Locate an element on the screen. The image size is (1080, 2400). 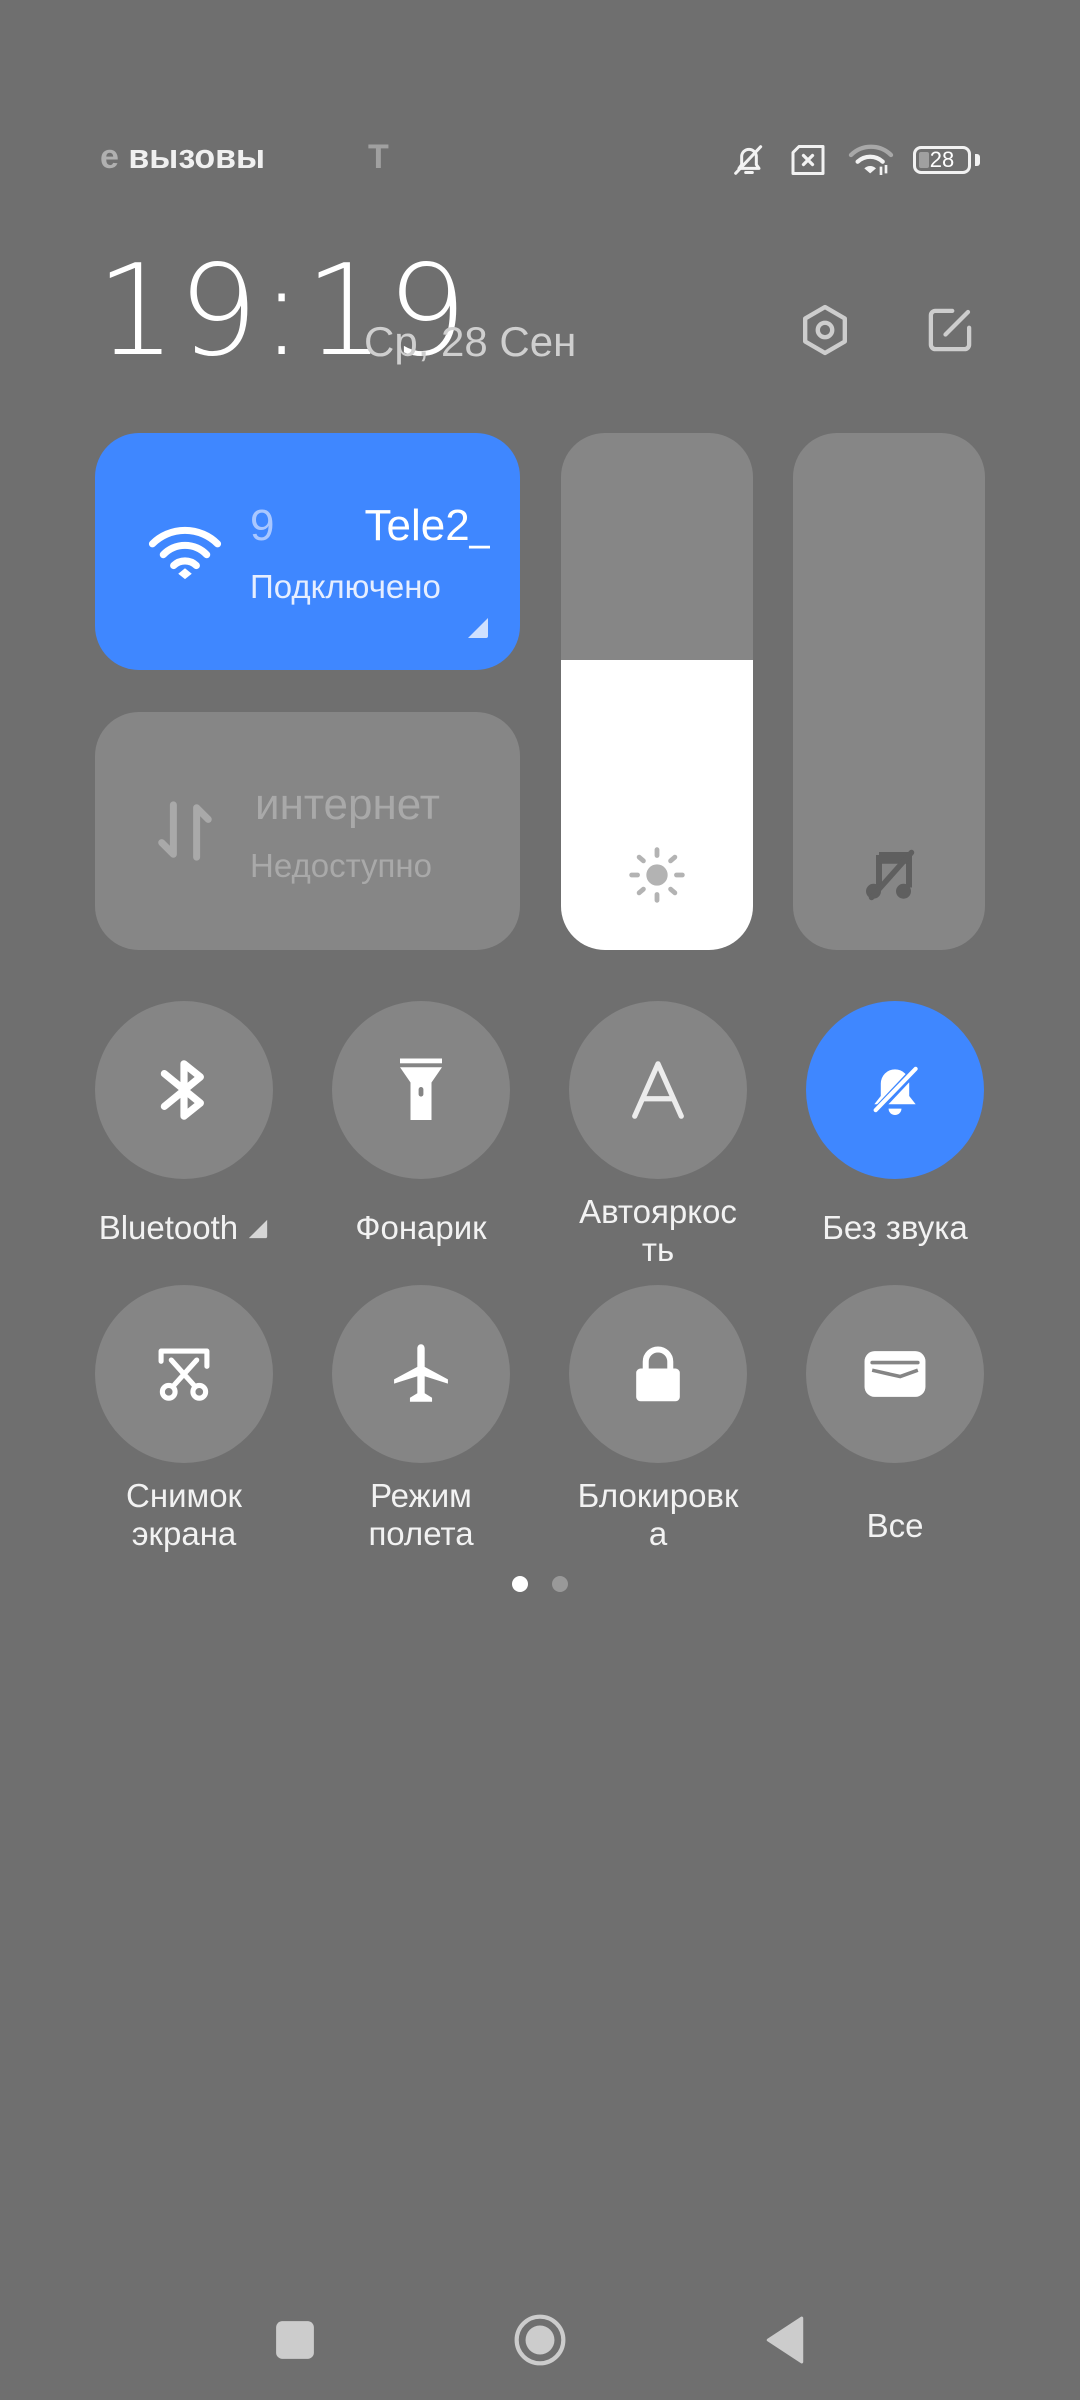
lock-button is located at coordinates (658, 1374).